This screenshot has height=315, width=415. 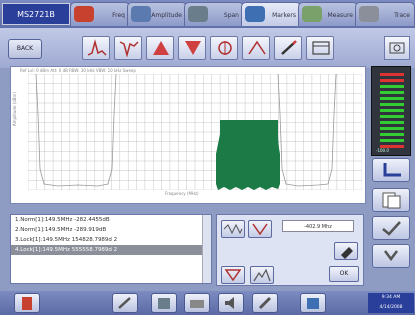 I want to click on app-title: MS2721B, so click(x=36, y=14).